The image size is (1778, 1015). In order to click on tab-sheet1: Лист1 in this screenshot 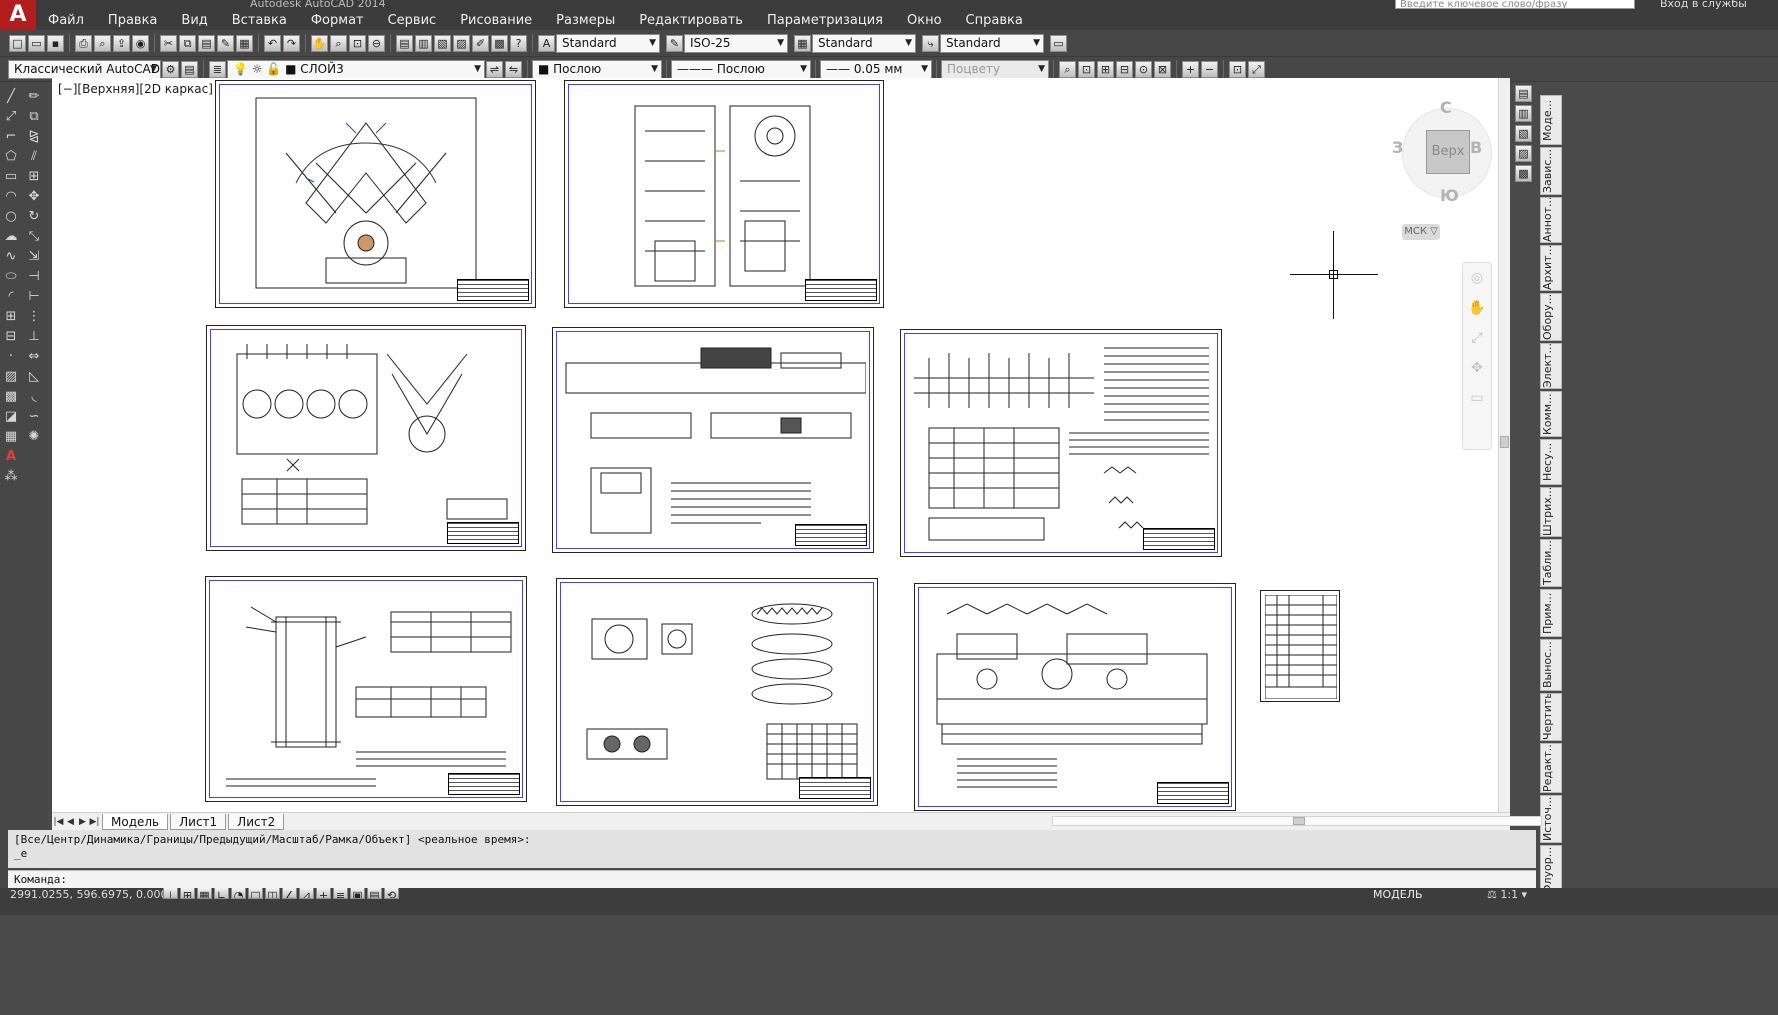, I will do `click(198, 821)`.